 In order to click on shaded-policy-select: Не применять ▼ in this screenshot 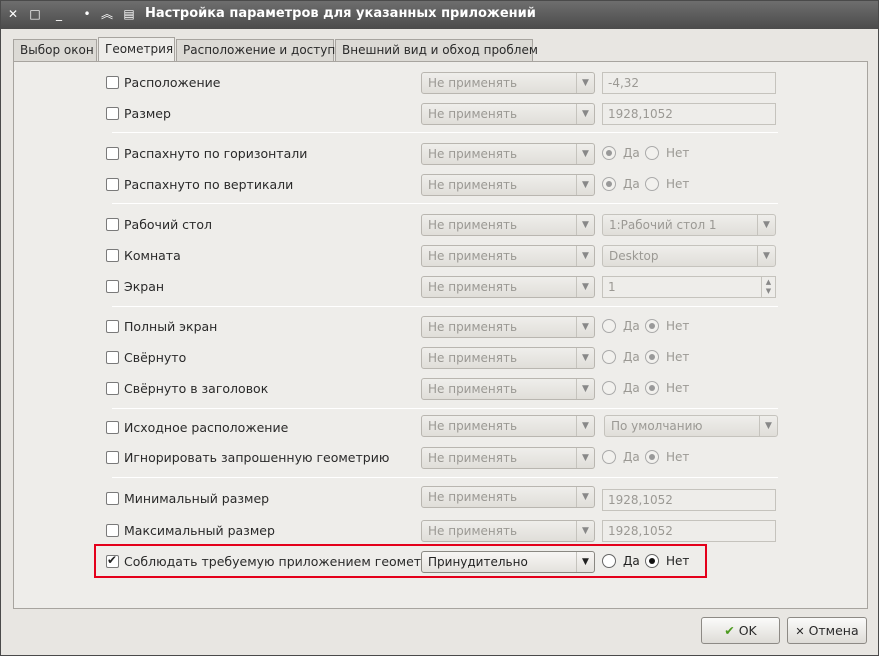, I will do `click(508, 389)`.